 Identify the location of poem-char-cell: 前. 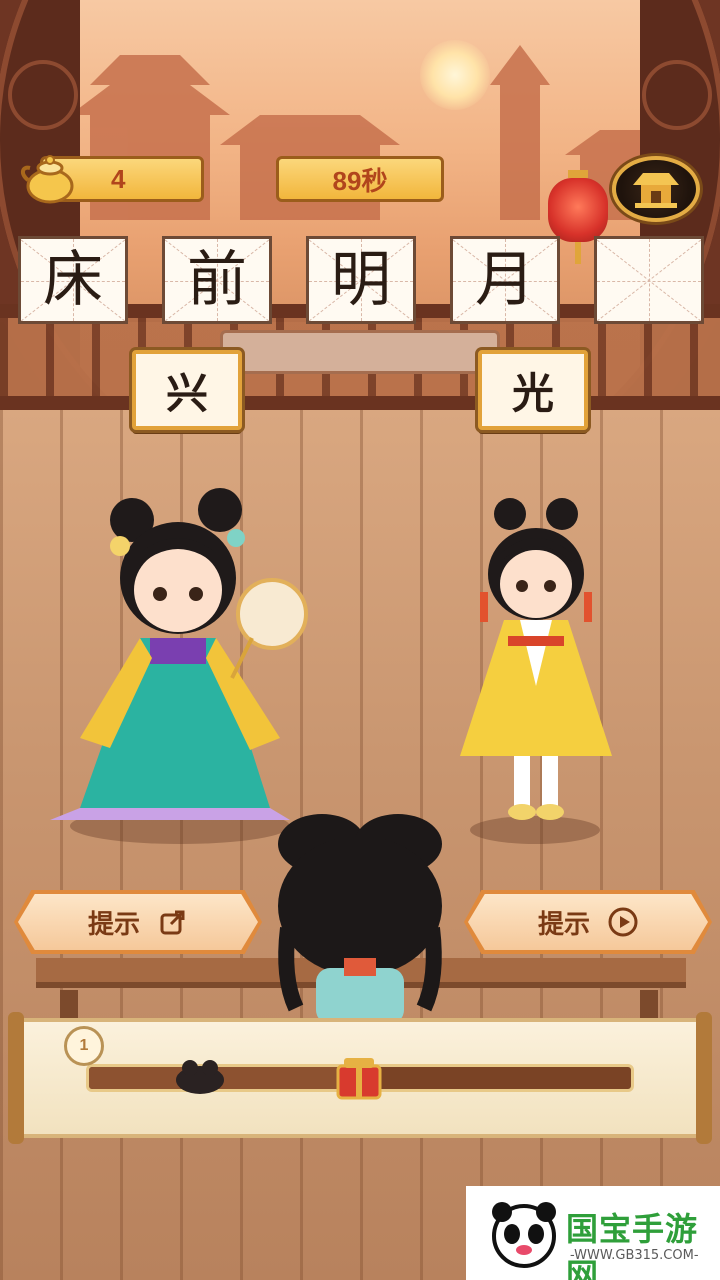
(217, 280).